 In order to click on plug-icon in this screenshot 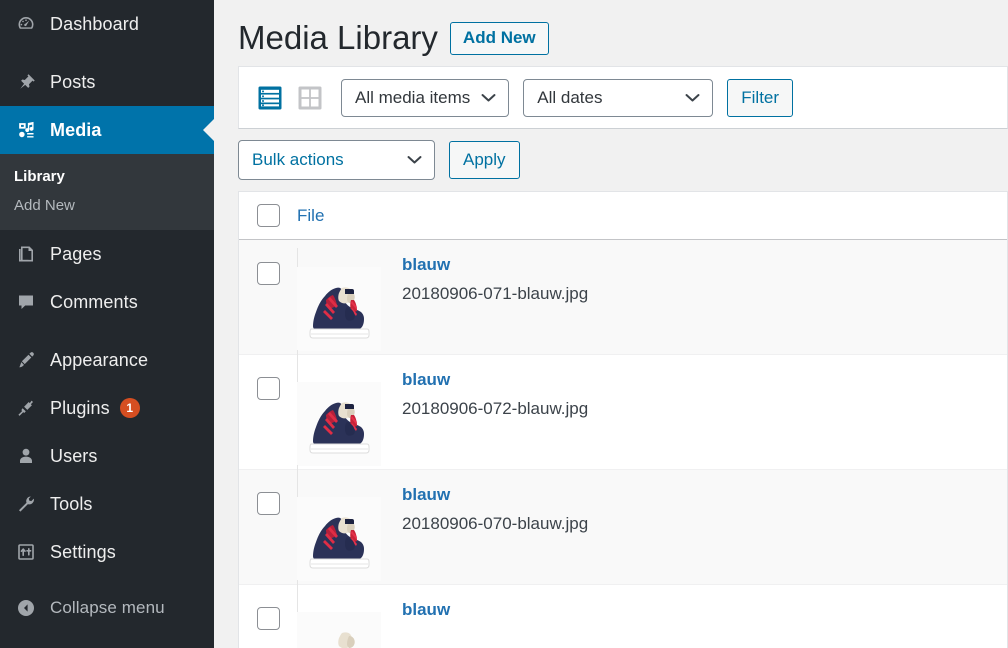, I will do `click(26, 408)`.